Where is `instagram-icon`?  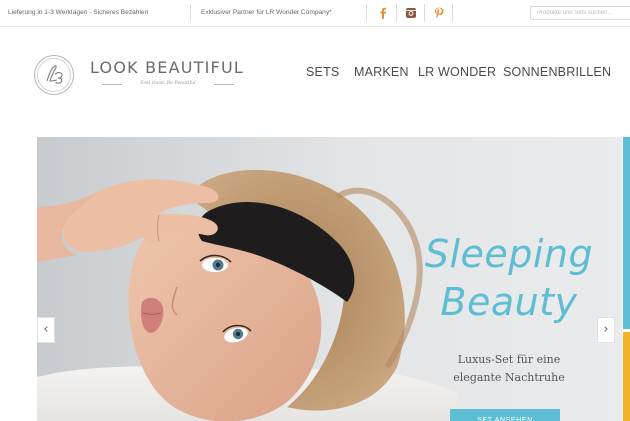
instagram-icon is located at coordinates (411, 13).